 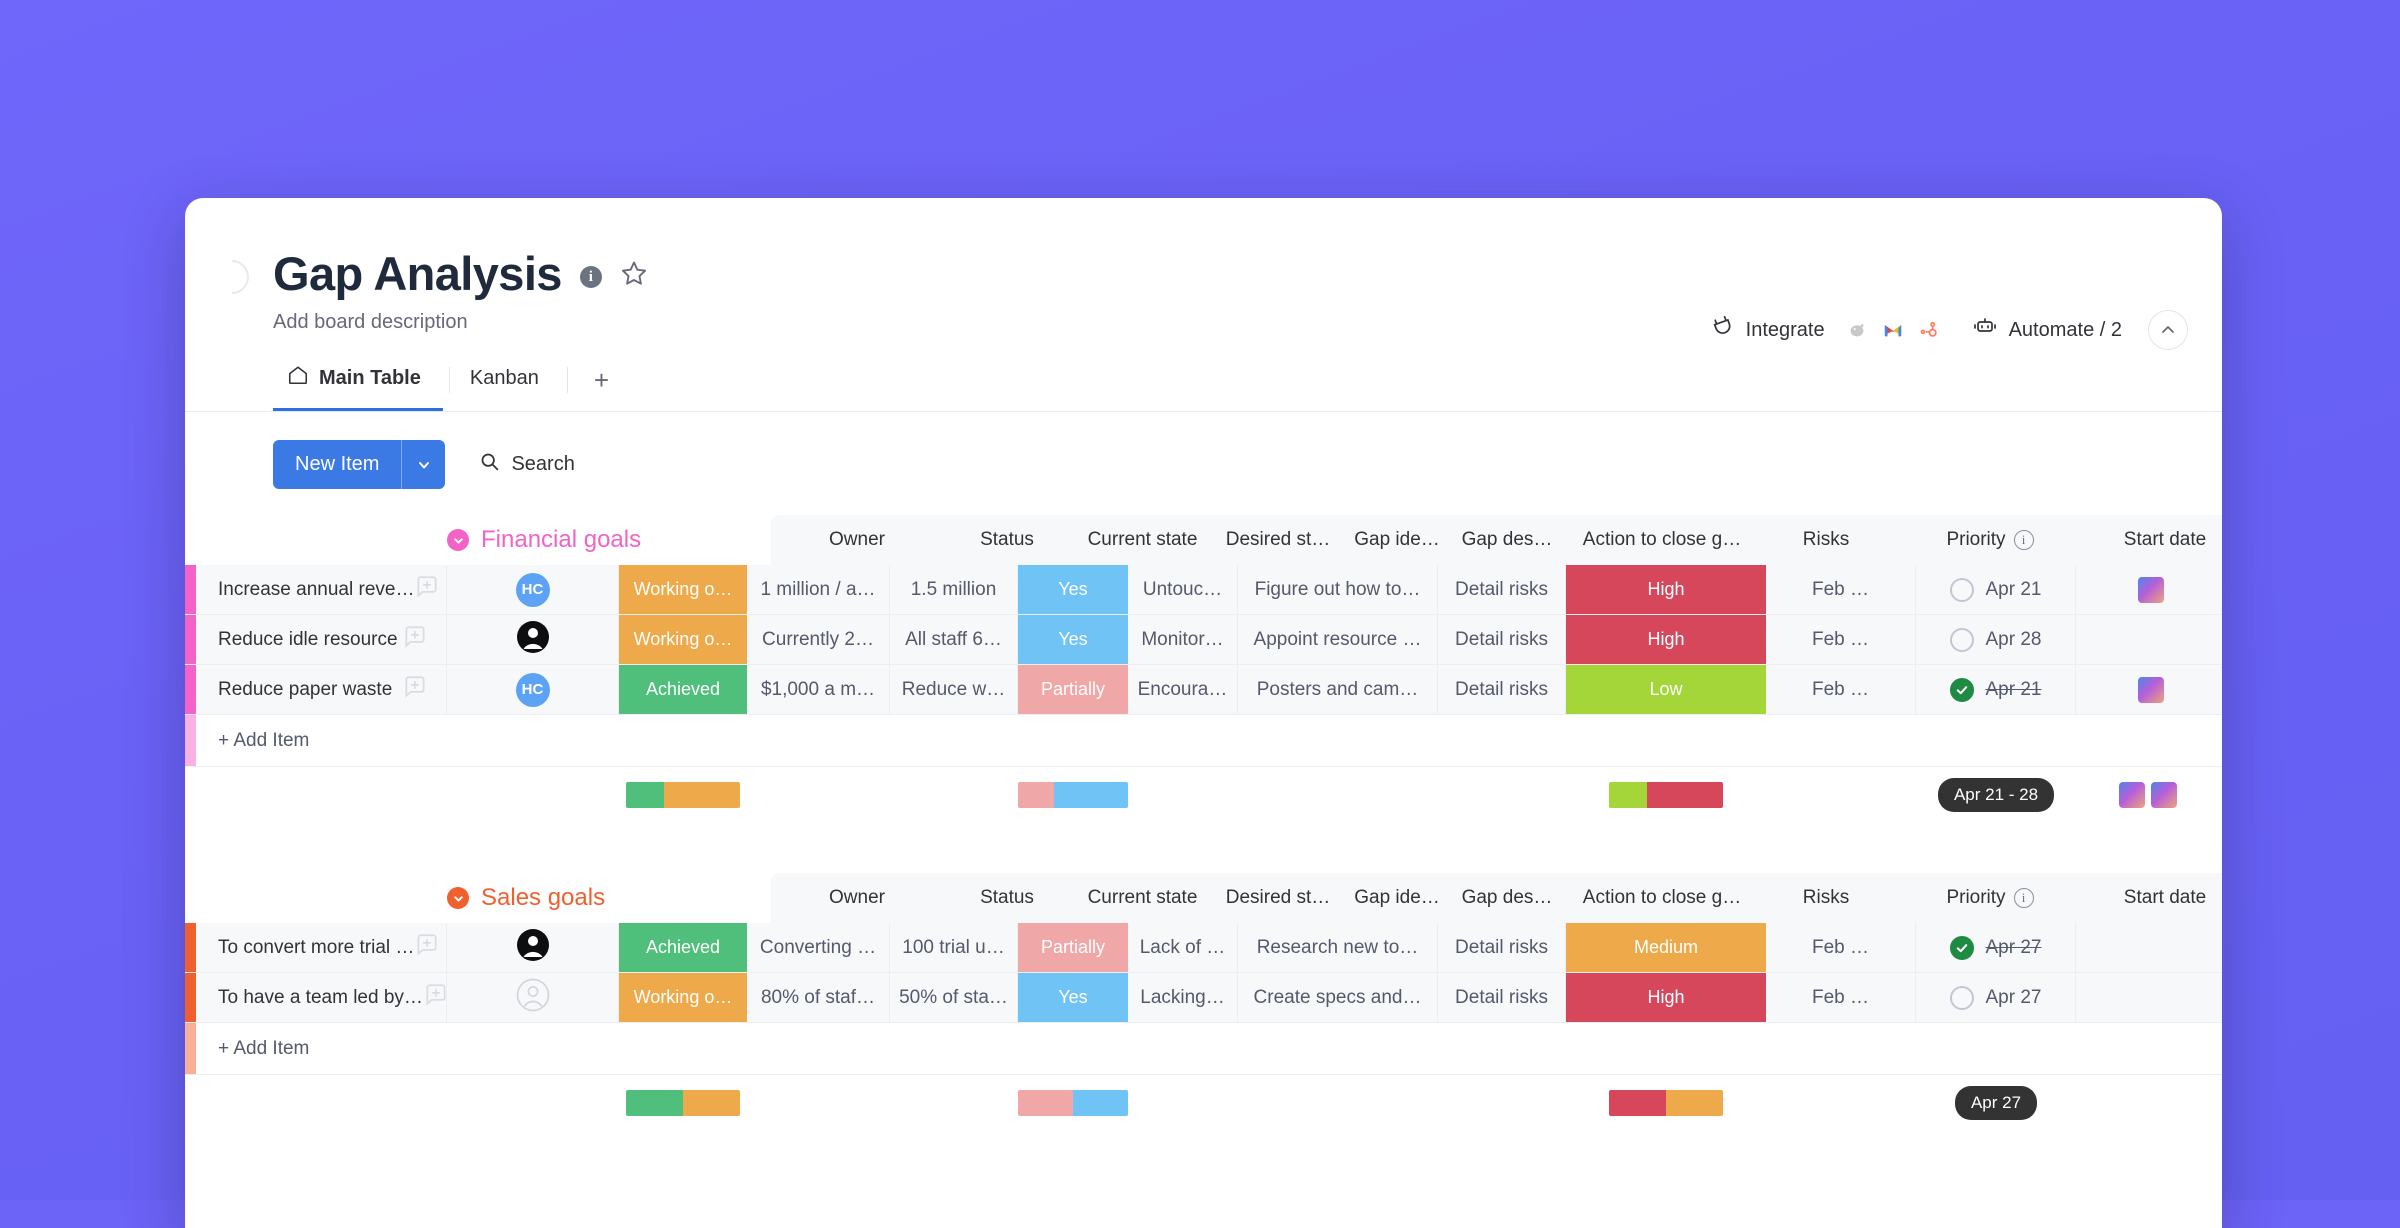 I want to click on star-icon, so click(x=634, y=275).